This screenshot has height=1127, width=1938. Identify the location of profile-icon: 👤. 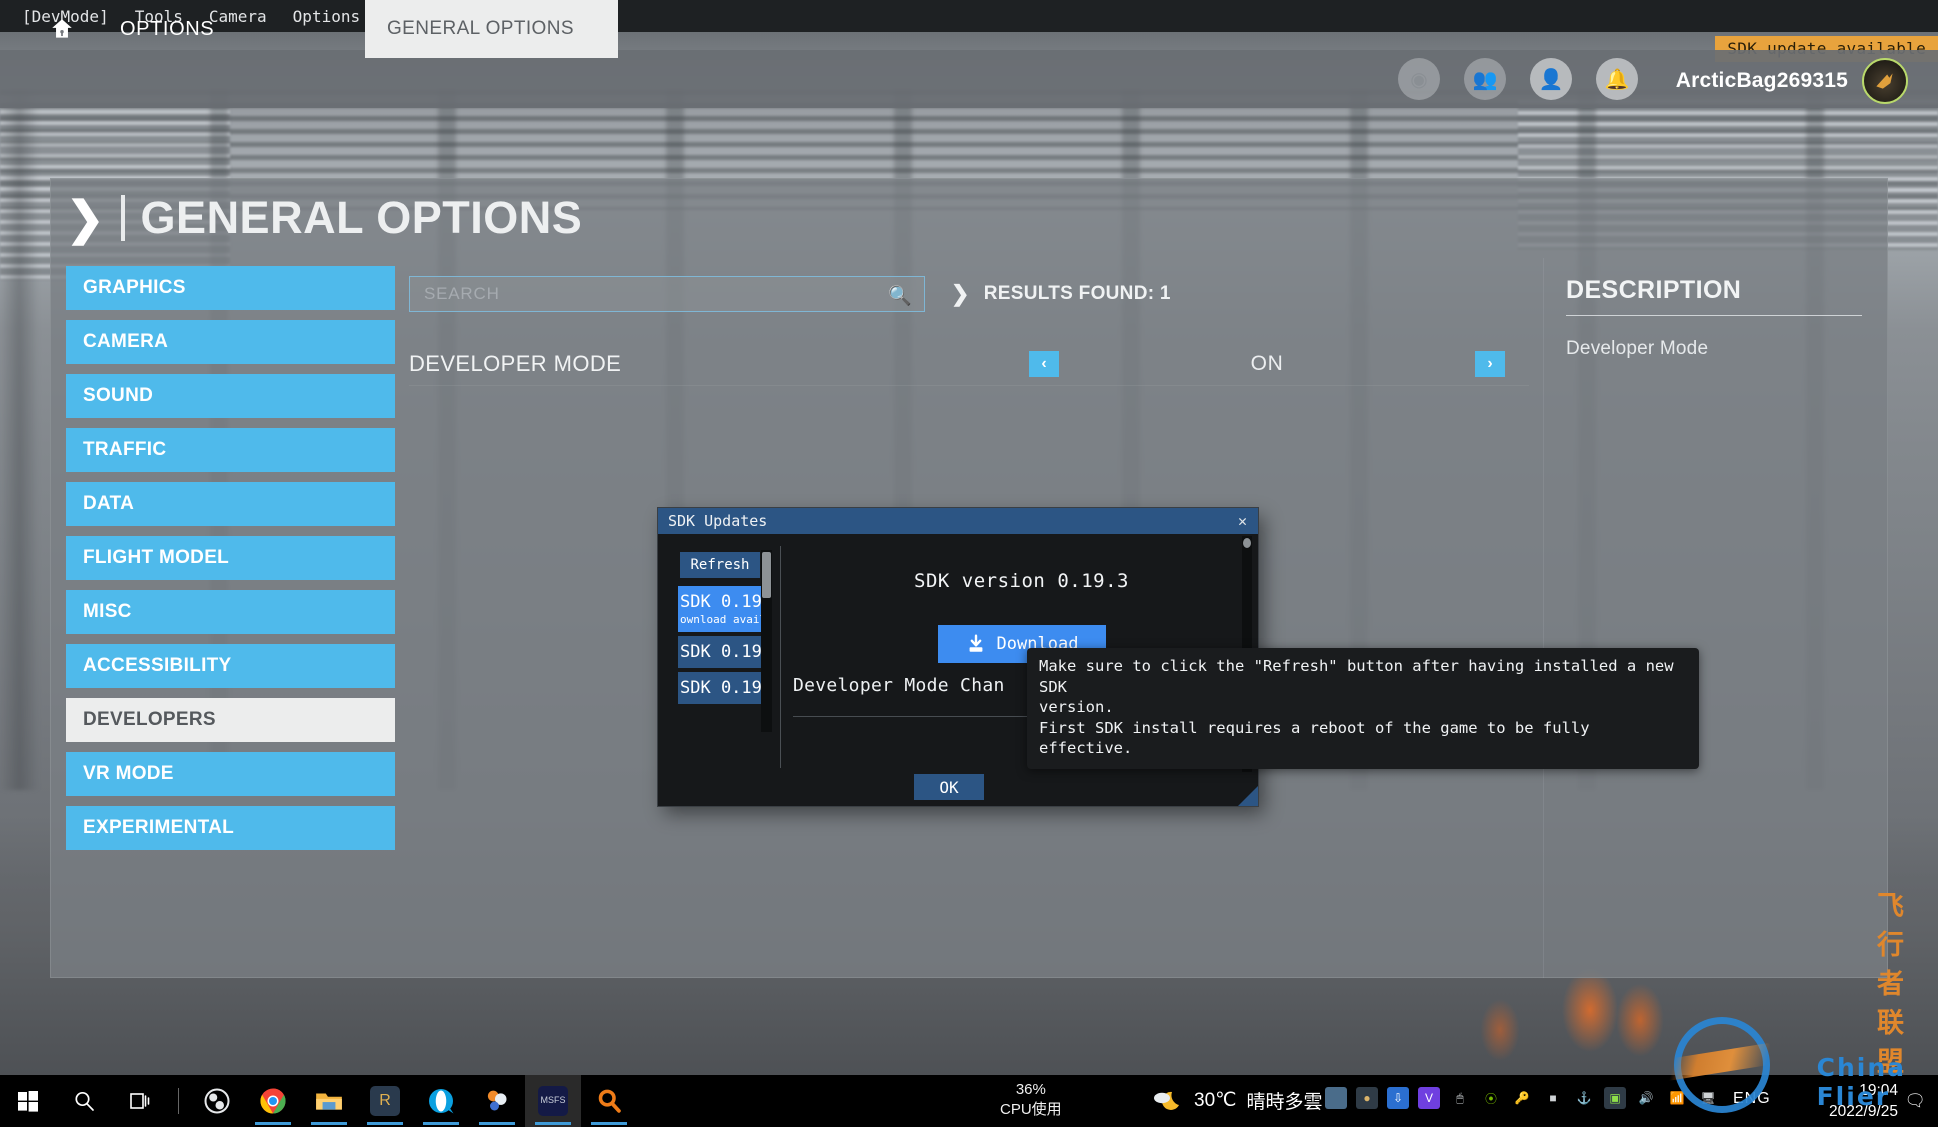
(1551, 79).